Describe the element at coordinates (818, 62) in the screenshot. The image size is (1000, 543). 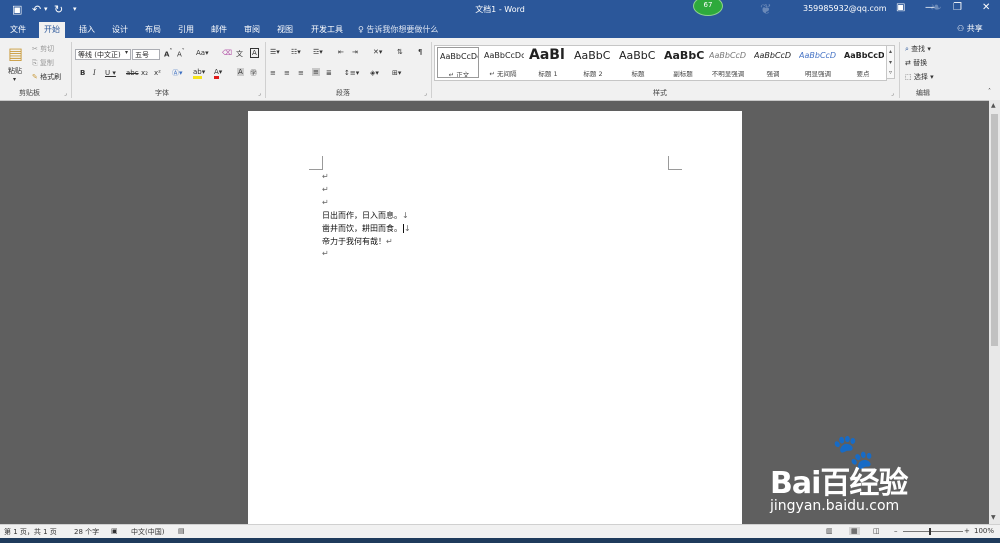
I see `style-intense-emphasis: AaBbCcD 明显强调` at that location.